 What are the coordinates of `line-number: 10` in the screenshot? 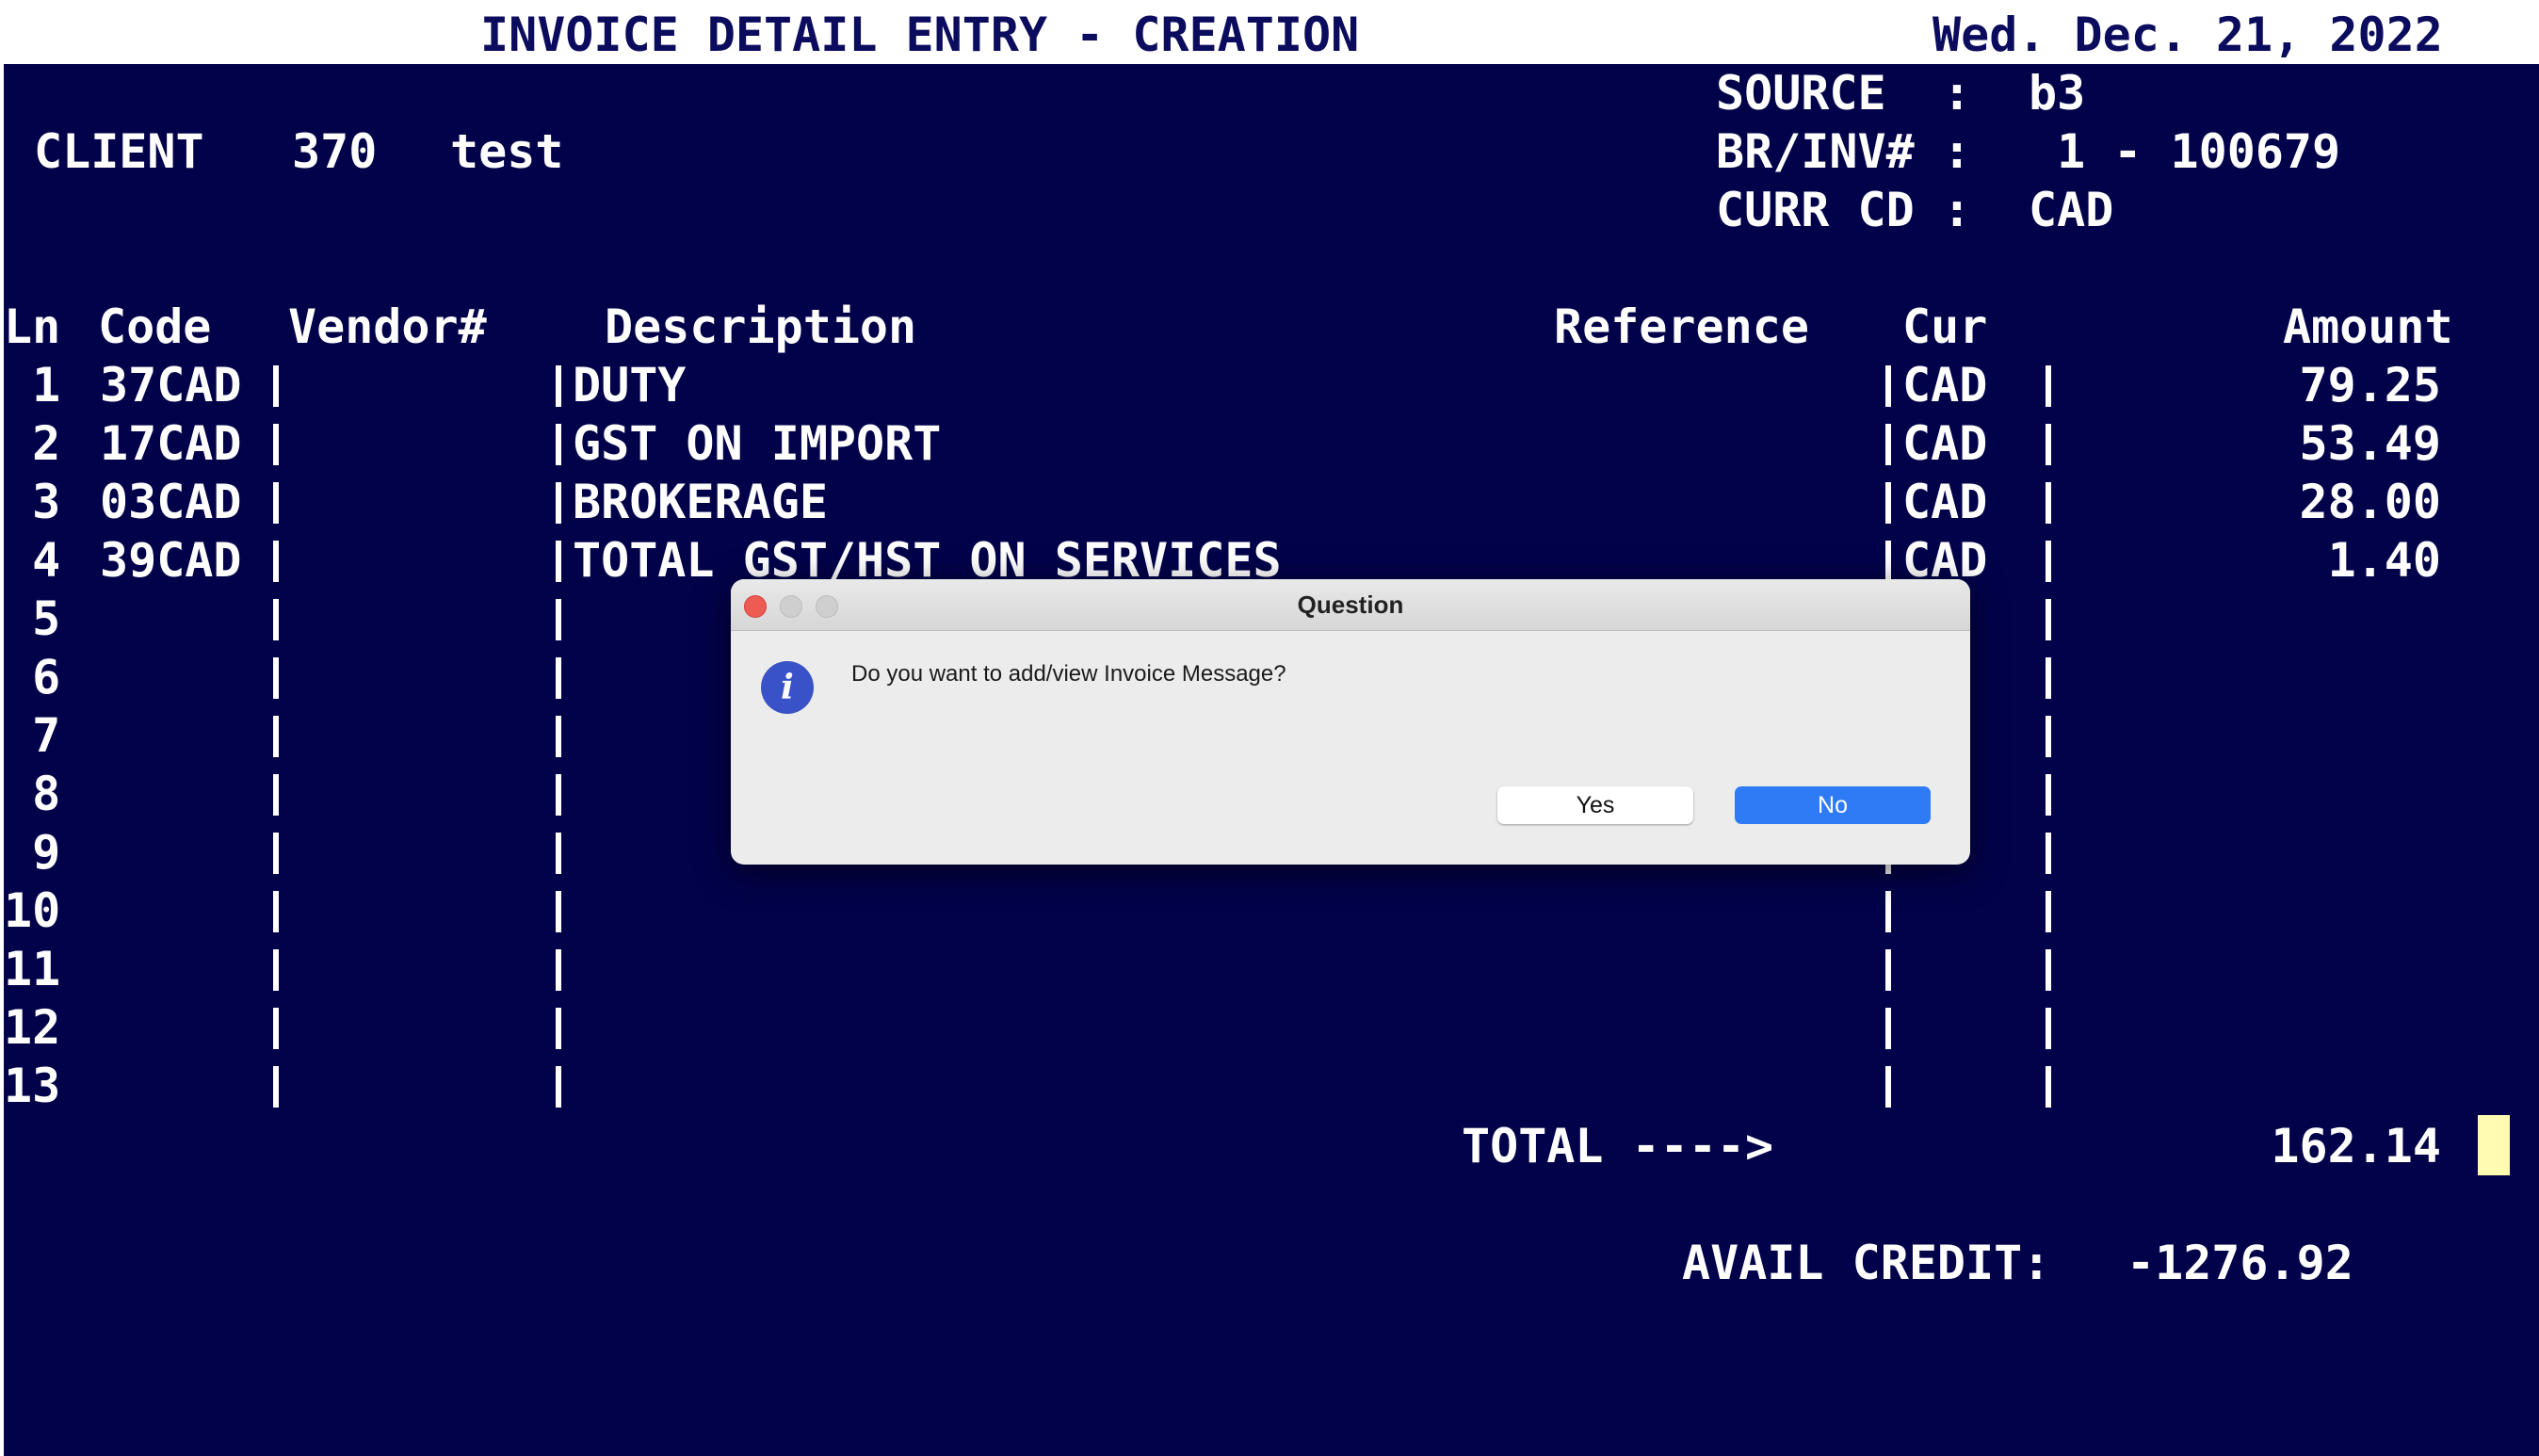 It's located at (32, 910).